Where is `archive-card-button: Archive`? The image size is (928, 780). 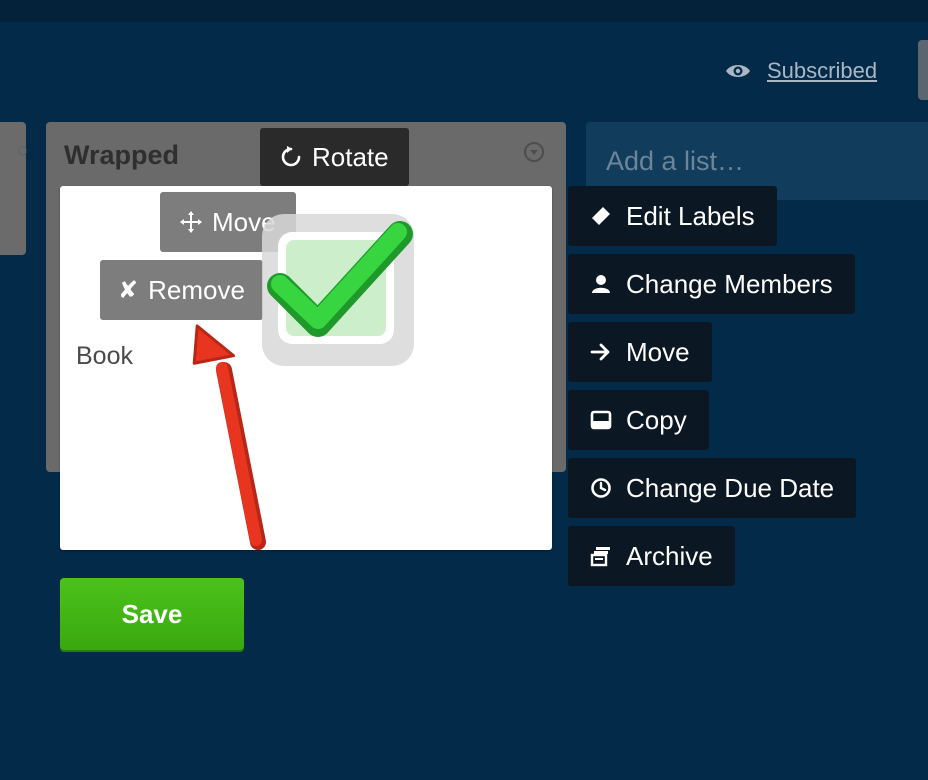
archive-card-button: Archive is located at coordinates (651, 556).